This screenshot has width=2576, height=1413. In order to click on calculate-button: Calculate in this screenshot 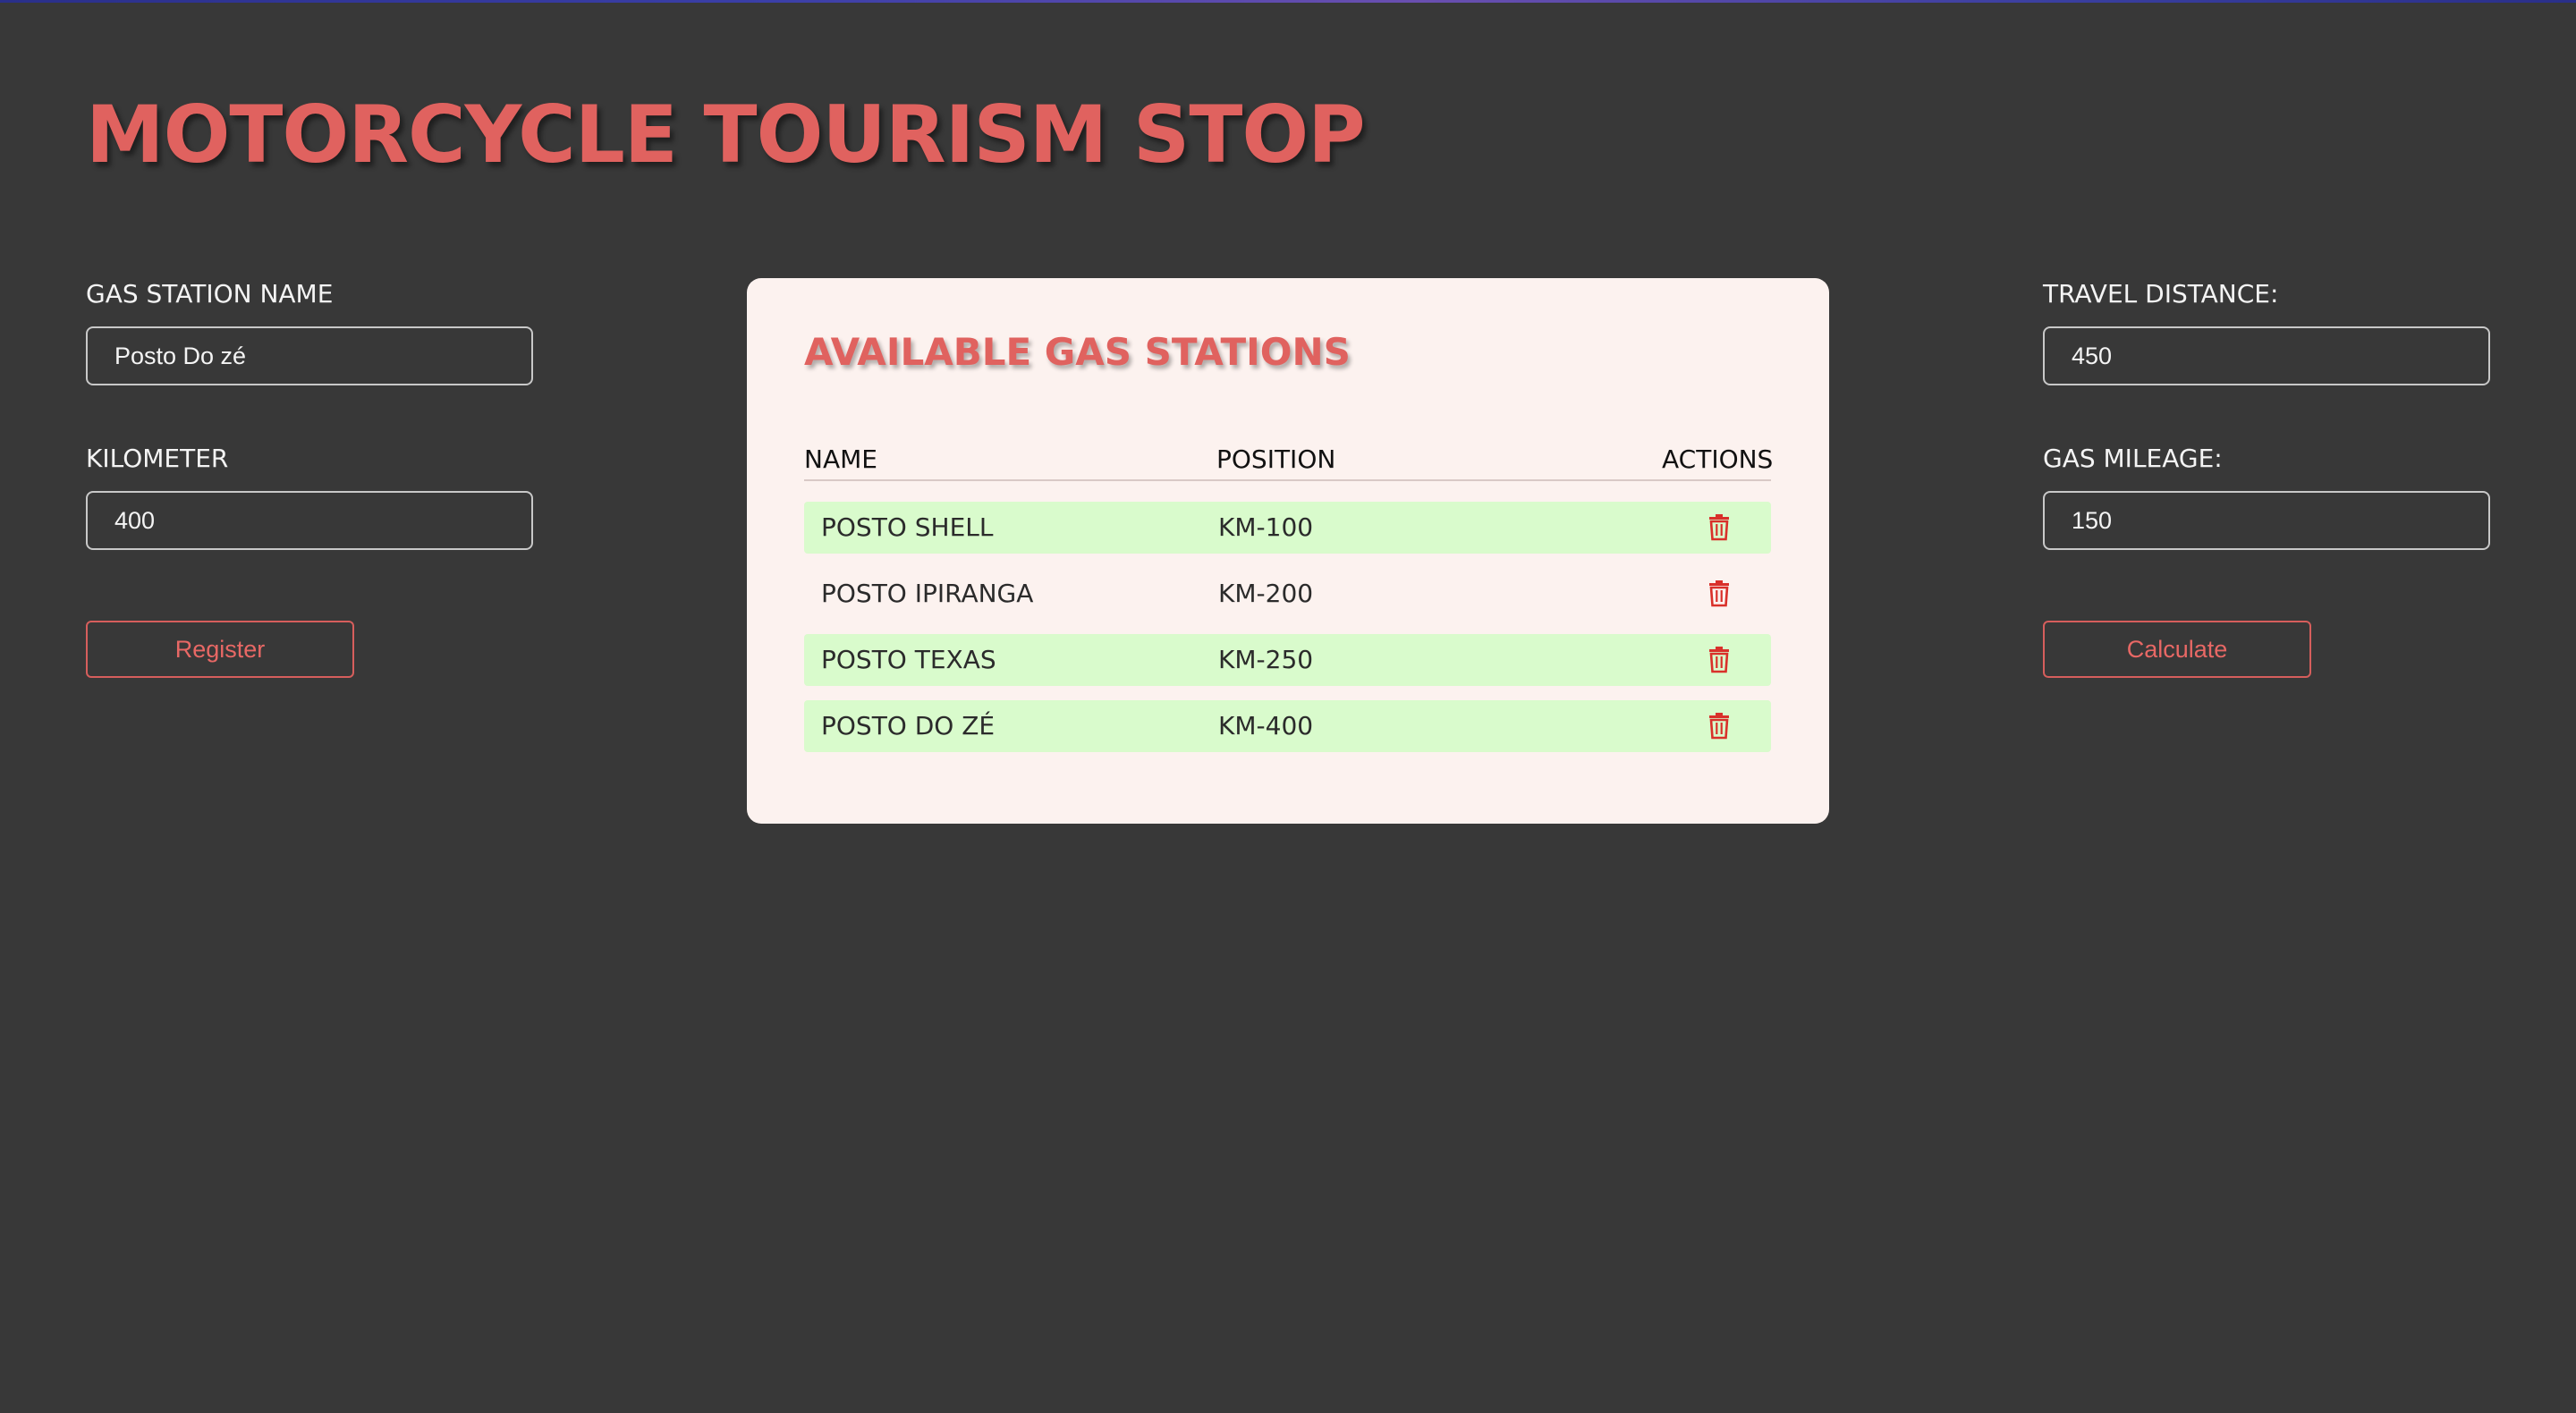, I will do `click(2177, 649)`.